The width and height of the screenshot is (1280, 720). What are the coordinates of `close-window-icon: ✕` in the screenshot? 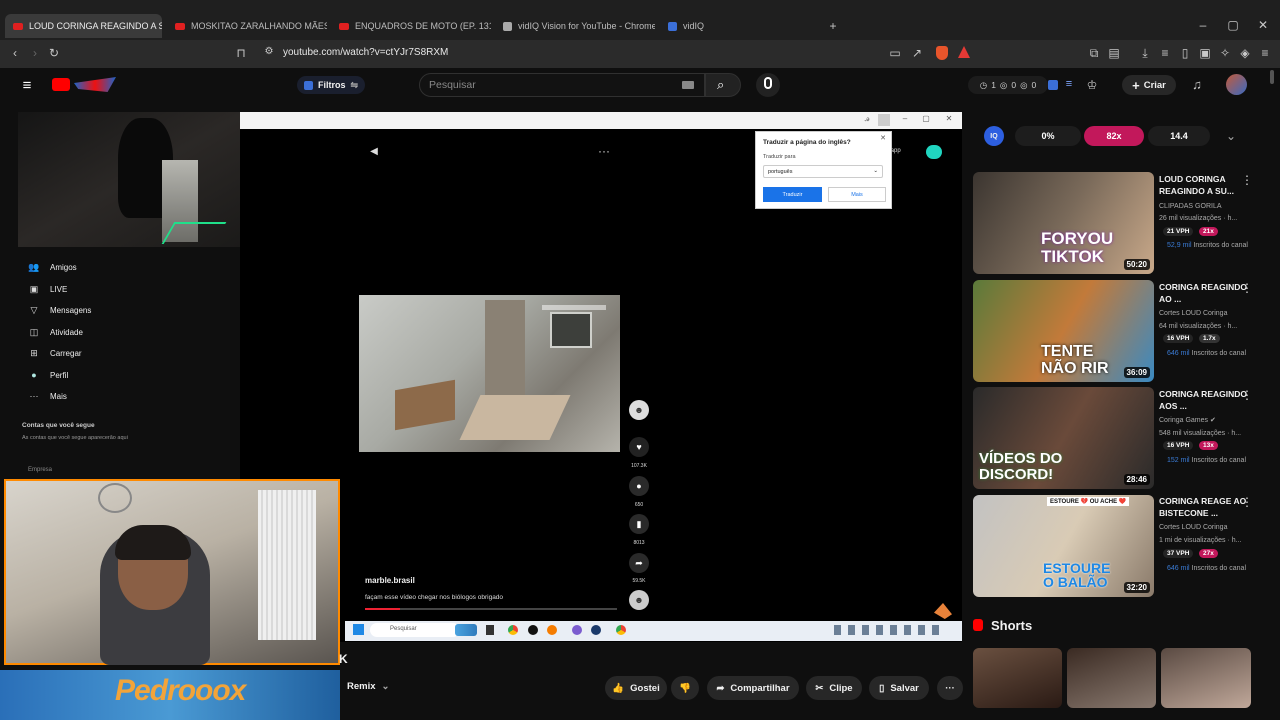 It's located at (1263, 25).